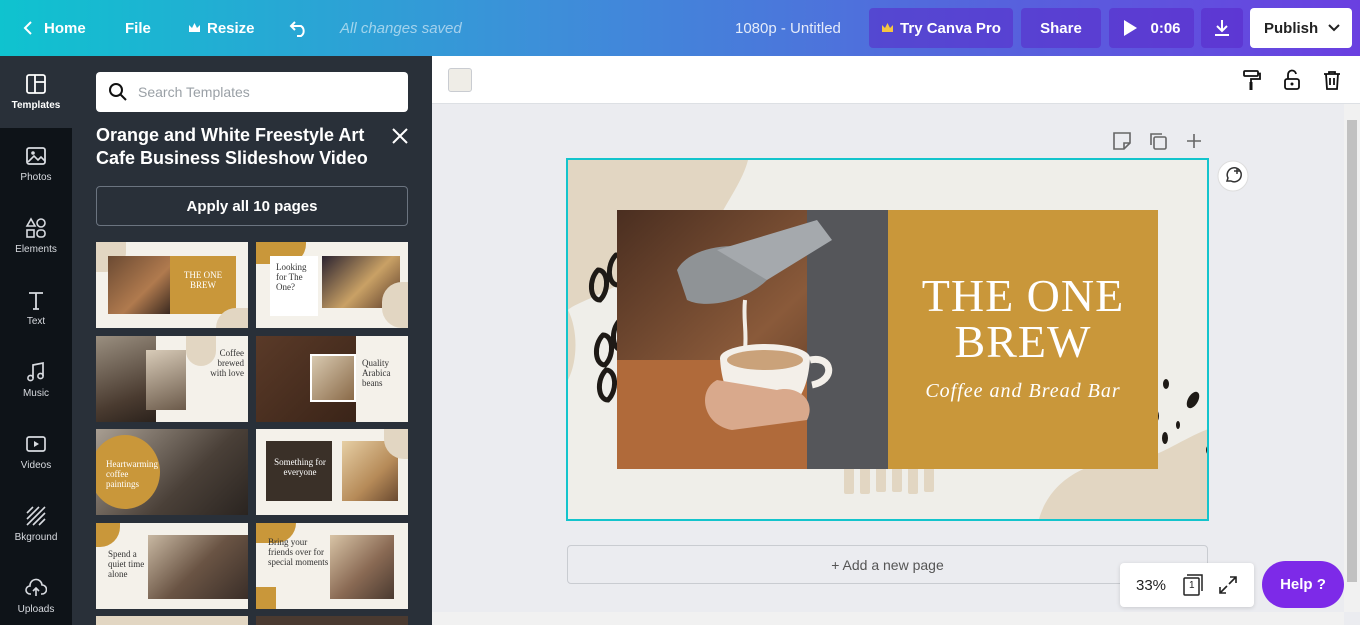 Image resolution: width=1360 pixels, height=625 pixels. Describe the element at coordinates (172, 285) in the screenshot. I see `template-thumb-1: THE ONE BREW` at that location.